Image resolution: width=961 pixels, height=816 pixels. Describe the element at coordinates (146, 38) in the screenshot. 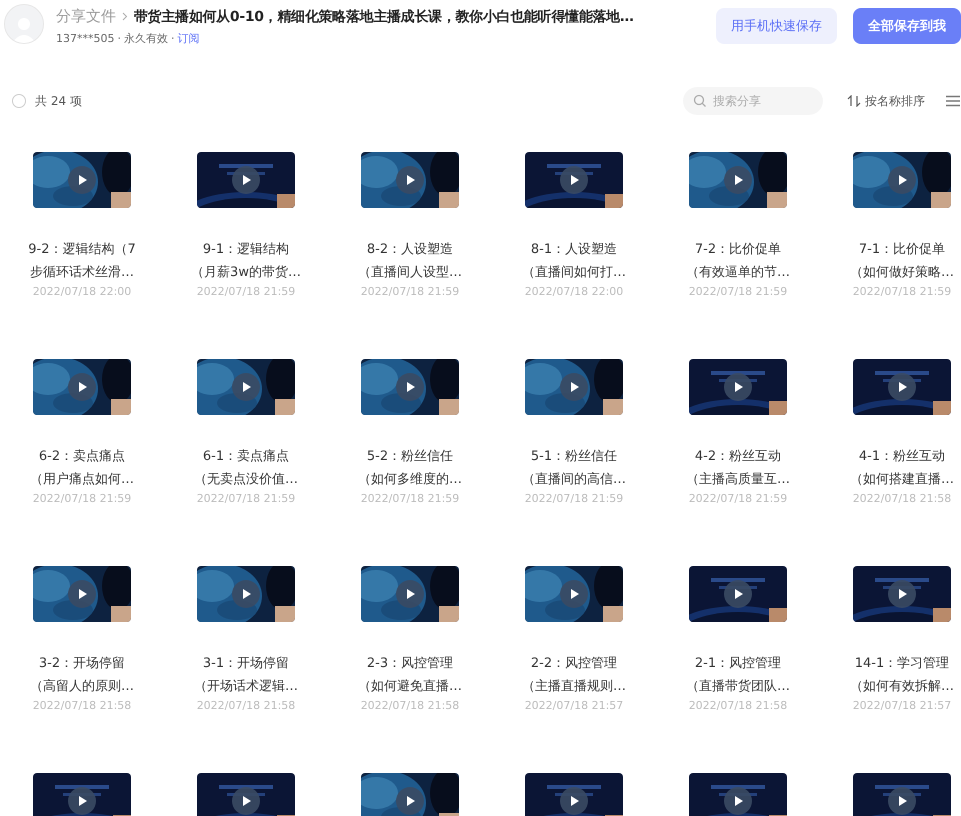

I see `validity-text: 永久有效` at that location.